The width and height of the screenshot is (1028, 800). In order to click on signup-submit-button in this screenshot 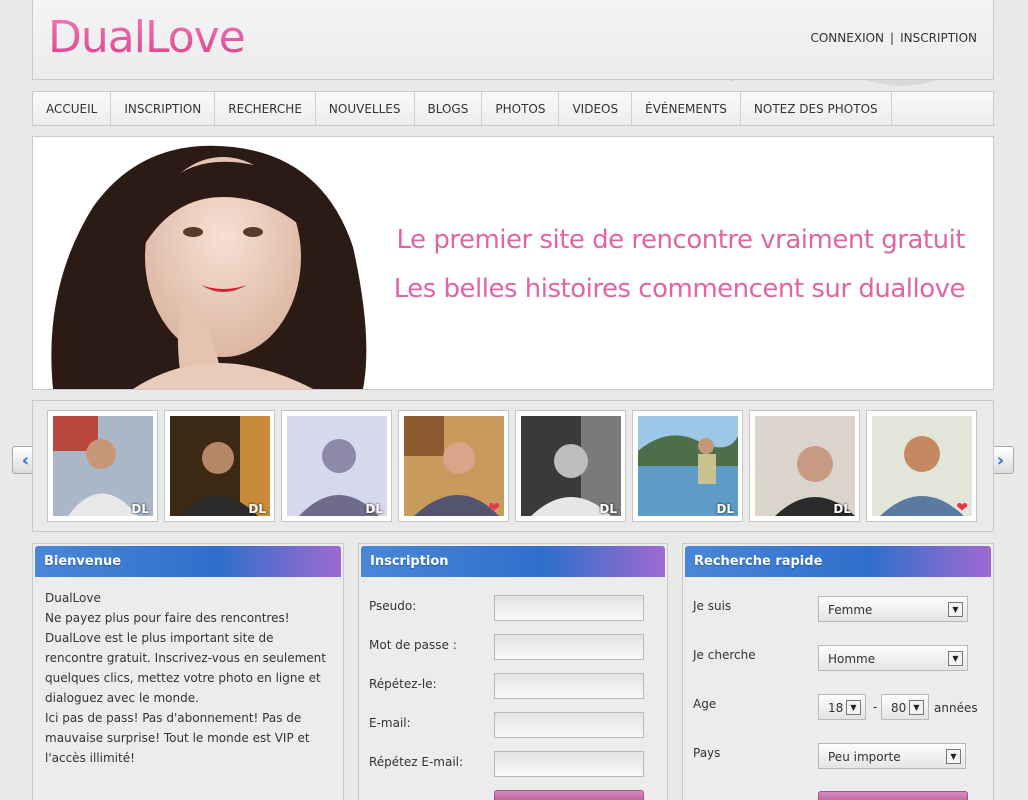, I will do `click(569, 795)`.